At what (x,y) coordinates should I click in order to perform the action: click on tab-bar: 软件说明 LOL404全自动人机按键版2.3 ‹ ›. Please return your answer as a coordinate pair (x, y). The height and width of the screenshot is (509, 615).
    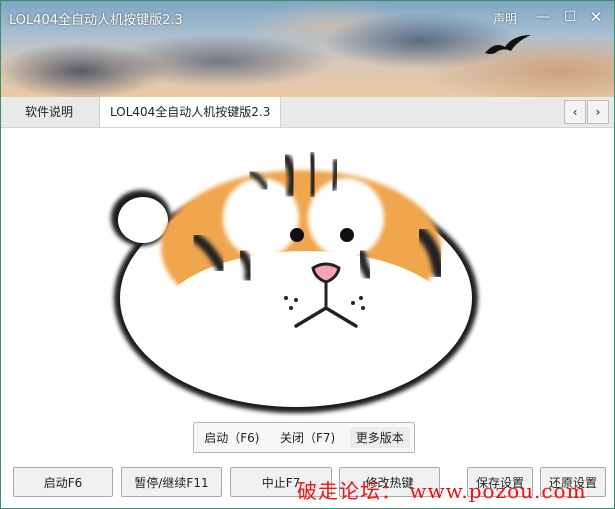
    Looking at the image, I should click on (307, 112).